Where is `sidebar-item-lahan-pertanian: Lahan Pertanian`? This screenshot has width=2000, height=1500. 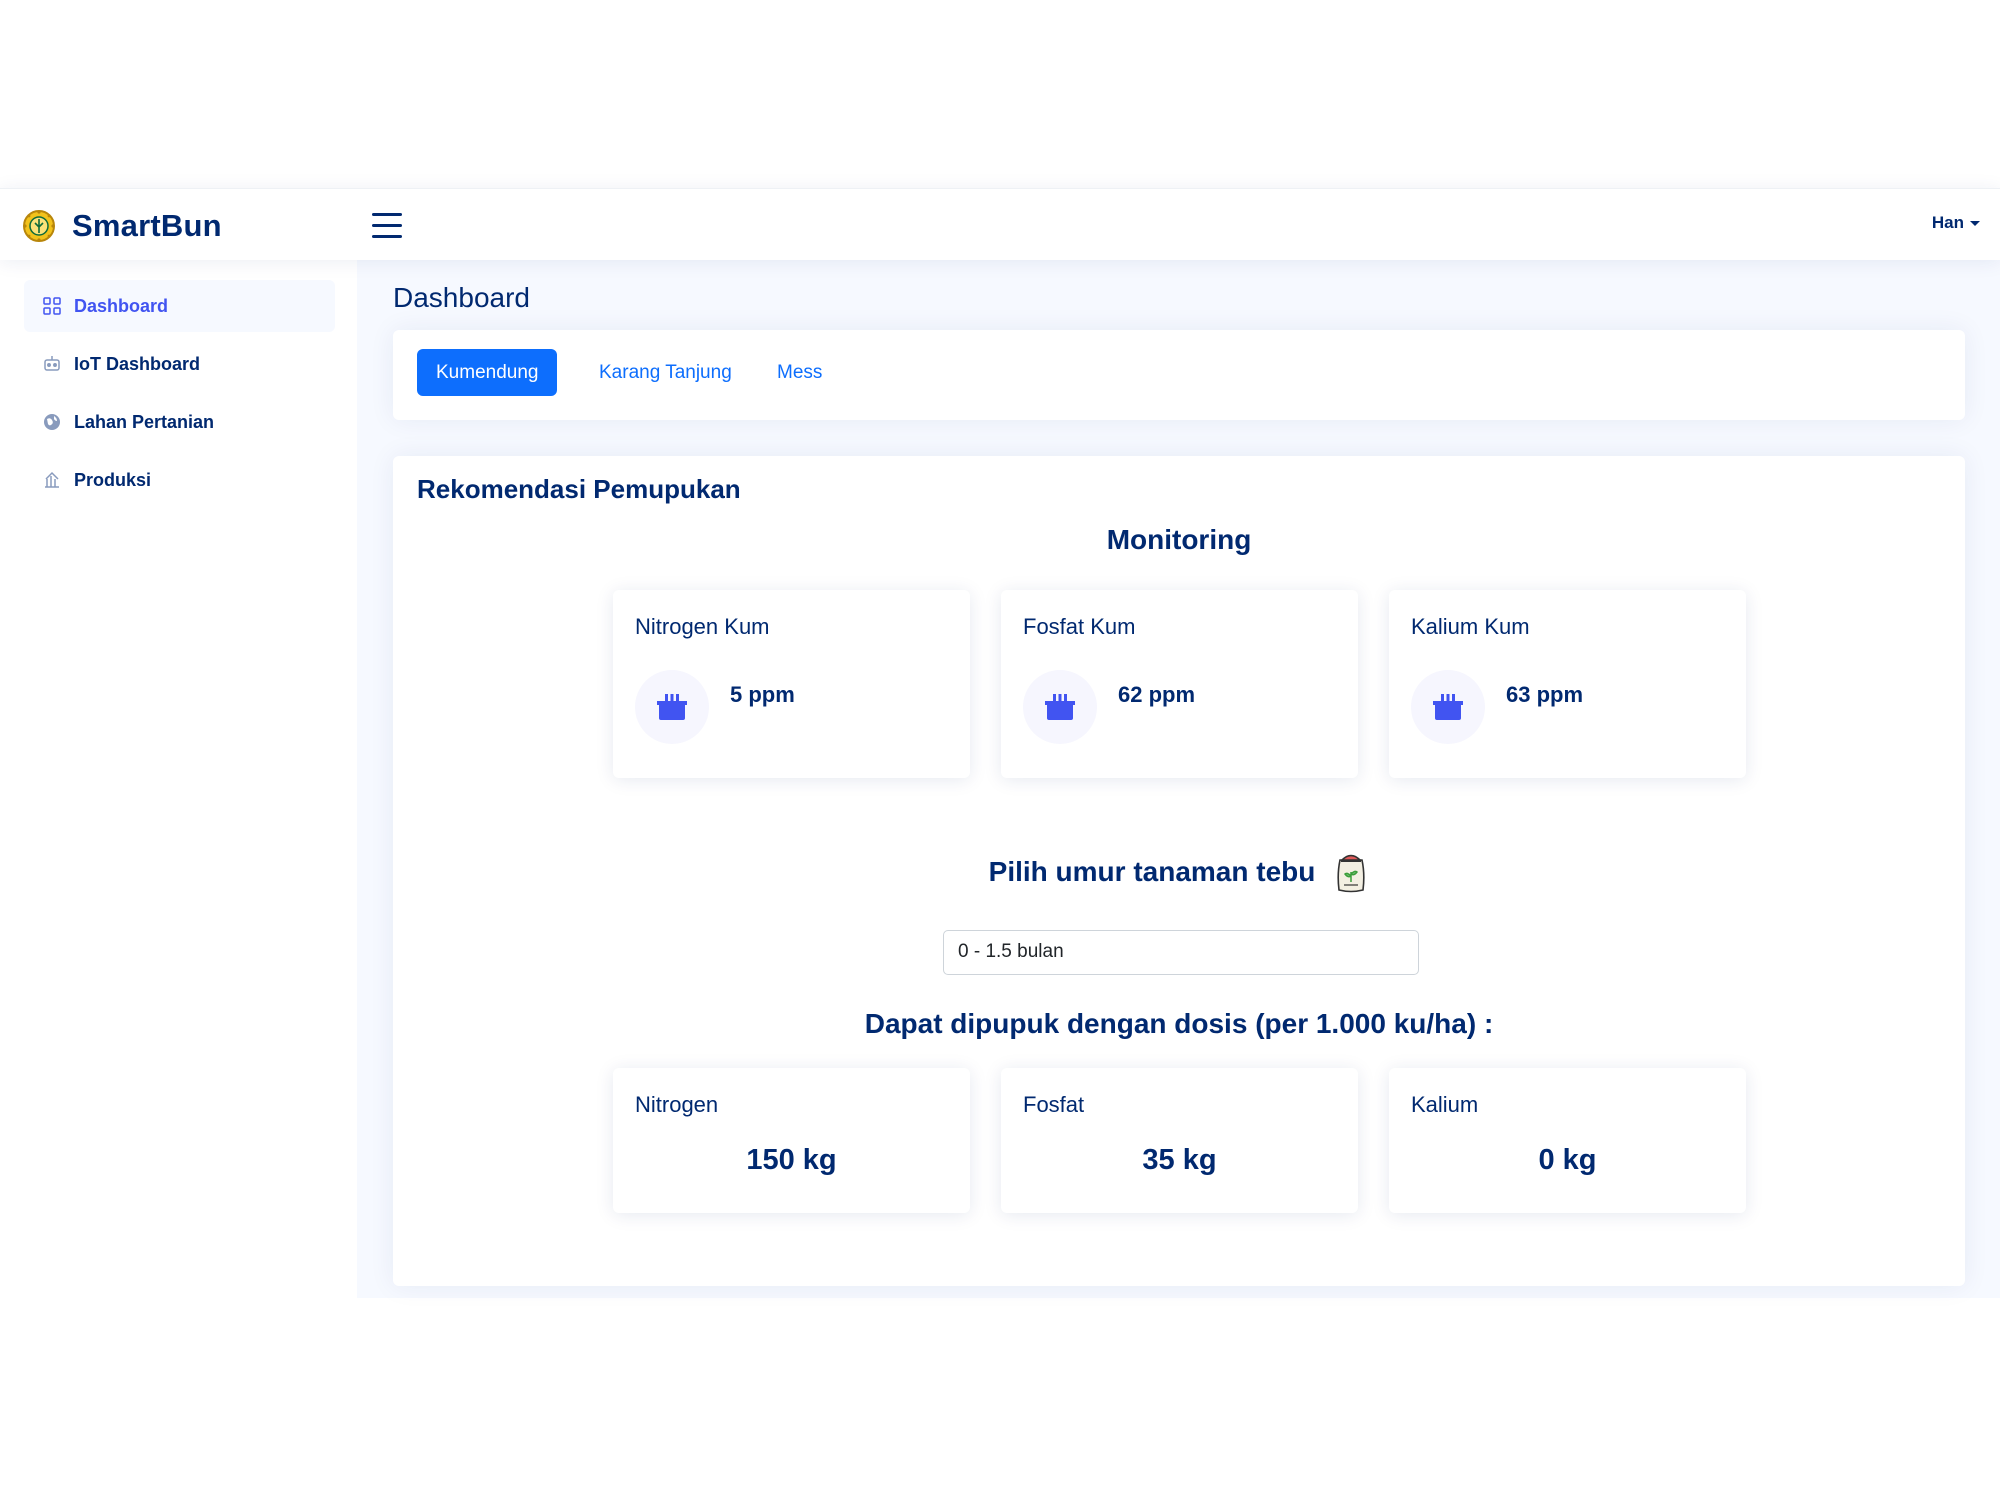 sidebar-item-lahan-pertanian: Lahan Pertanian is located at coordinates (179, 422).